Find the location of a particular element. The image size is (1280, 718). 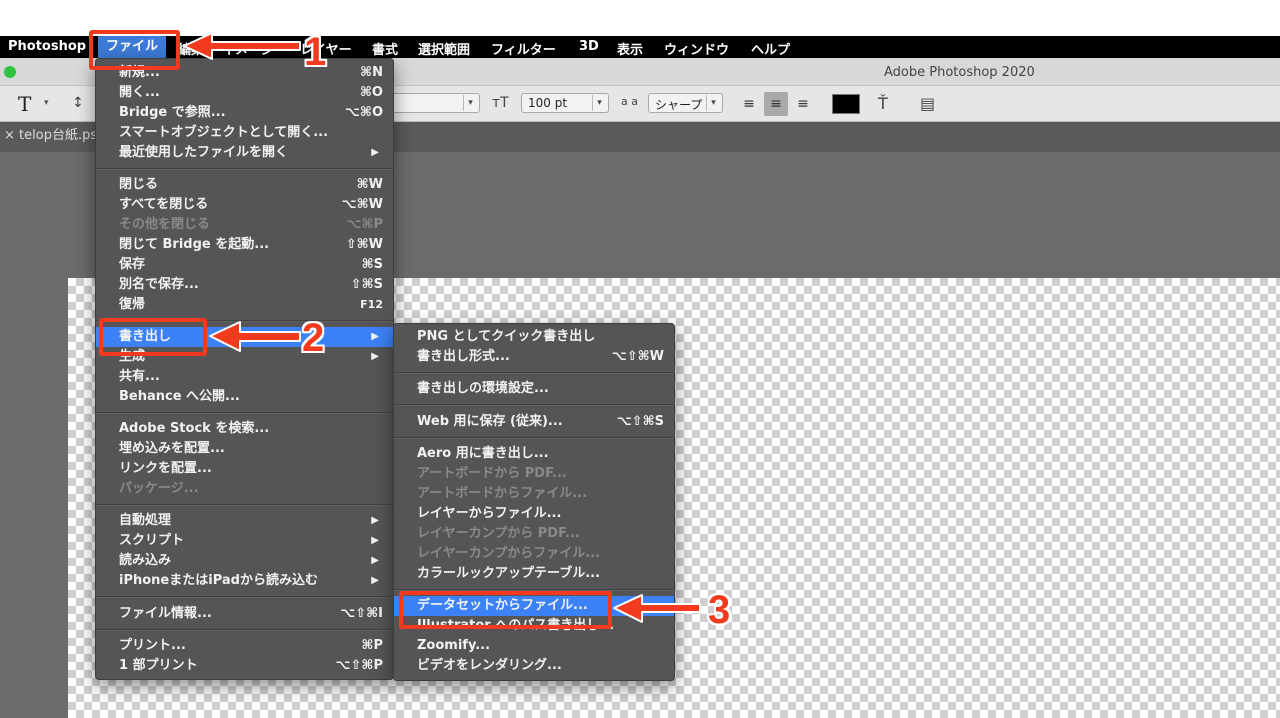

antialias-value: シャープ is located at coordinates (679, 105).